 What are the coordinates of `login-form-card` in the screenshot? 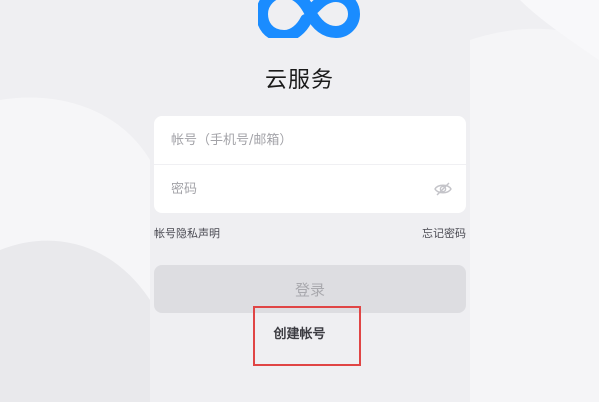 It's located at (310, 164).